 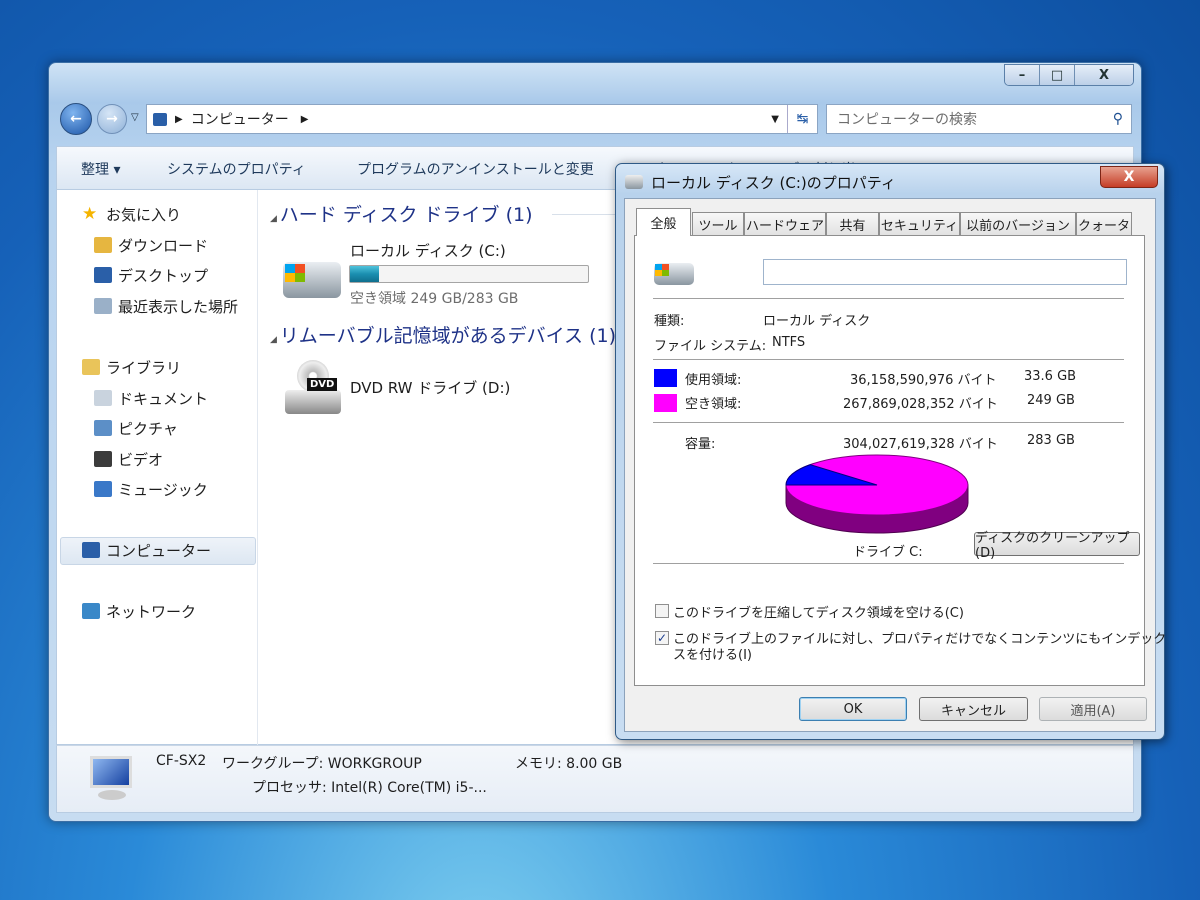 I want to click on back-button: ←, so click(x=76, y=119).